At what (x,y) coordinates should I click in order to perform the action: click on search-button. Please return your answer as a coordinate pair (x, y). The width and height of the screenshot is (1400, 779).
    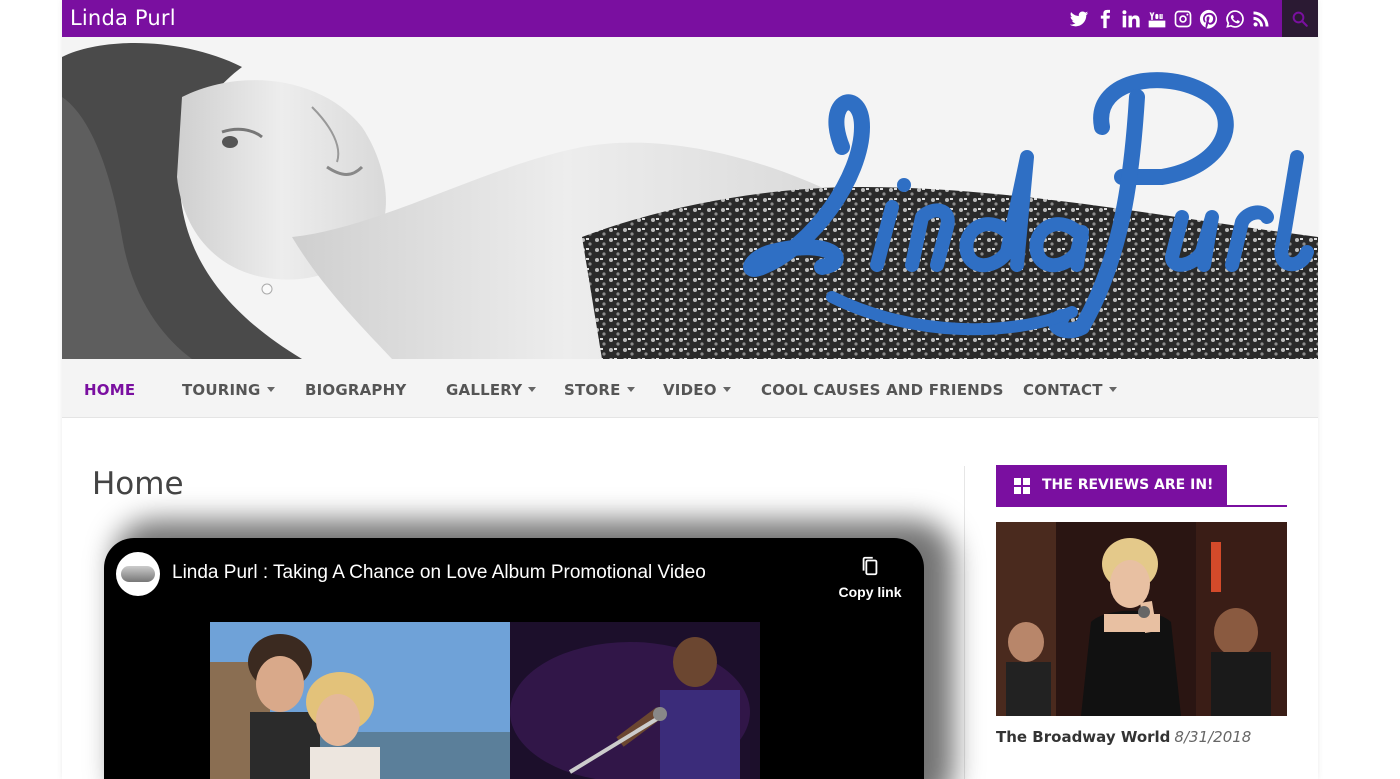
    Looking at the image, I should click on (1300, 18).